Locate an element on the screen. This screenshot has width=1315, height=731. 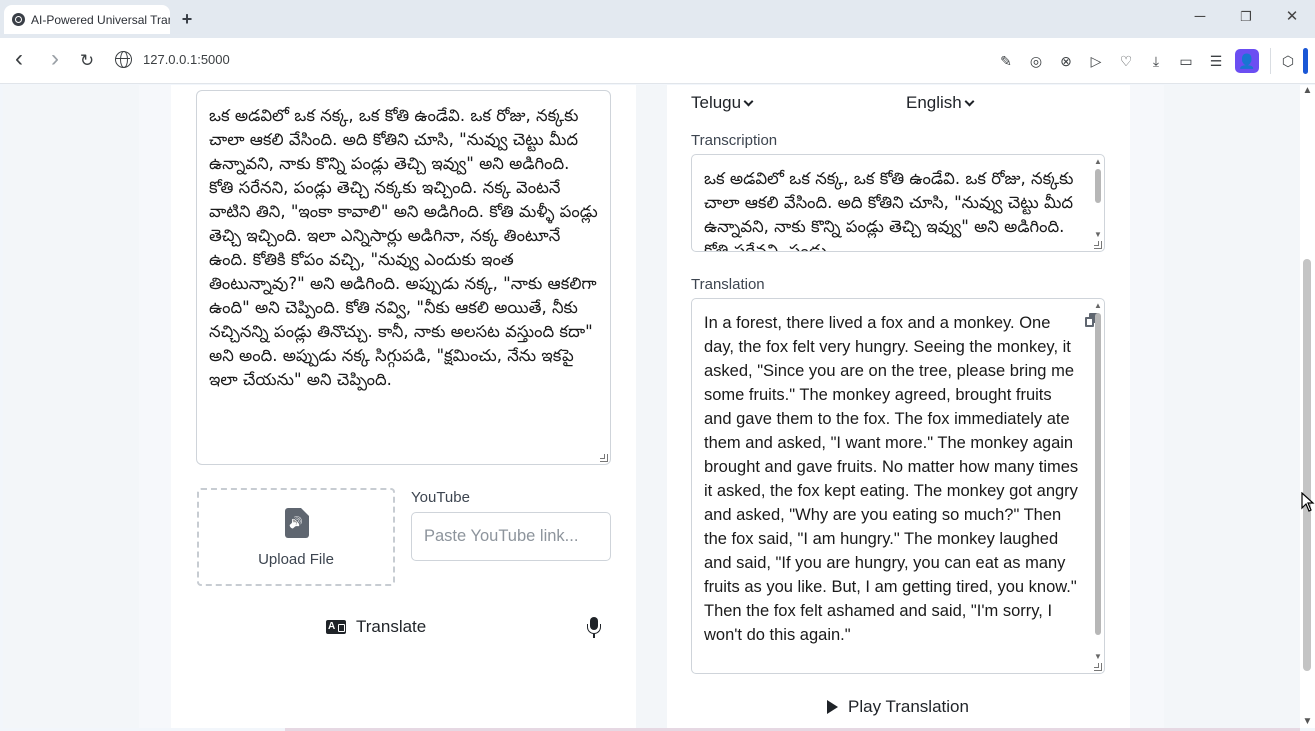
menu-icon: ☰ is located at coordinates (1216, 61).